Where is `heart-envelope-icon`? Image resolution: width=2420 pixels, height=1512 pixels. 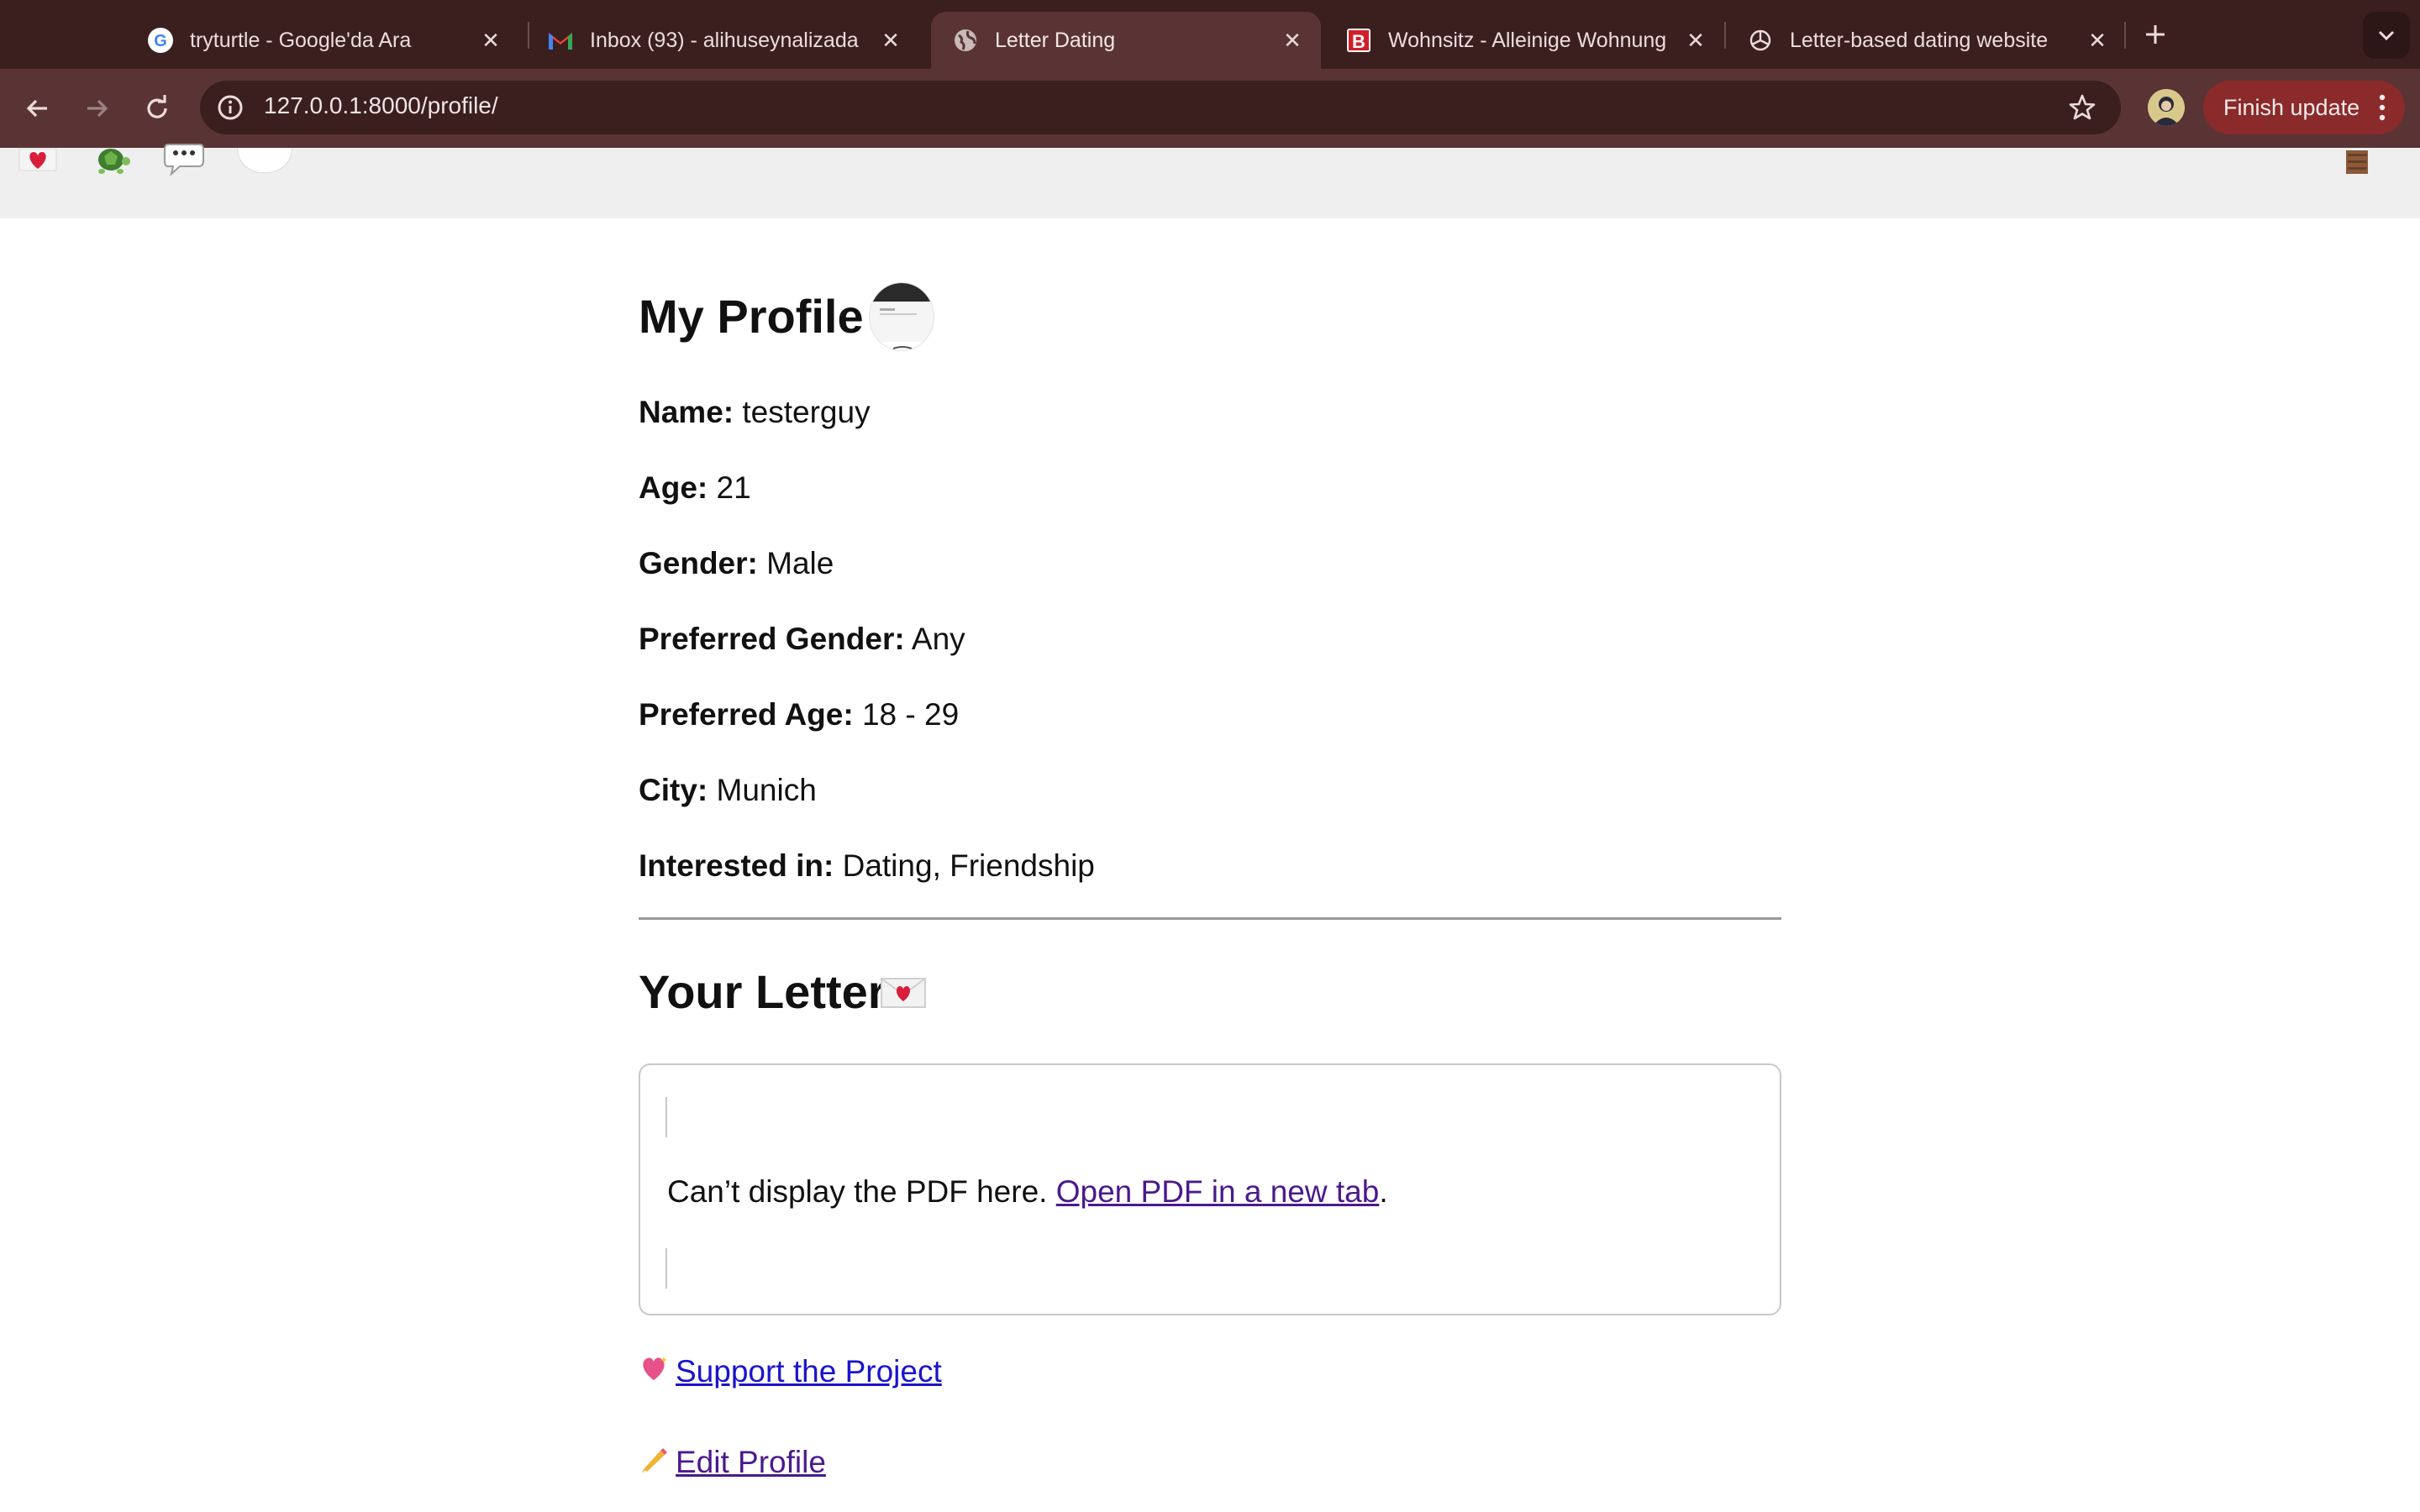
heart-envelope-icon is located at coordinates (37, 161).